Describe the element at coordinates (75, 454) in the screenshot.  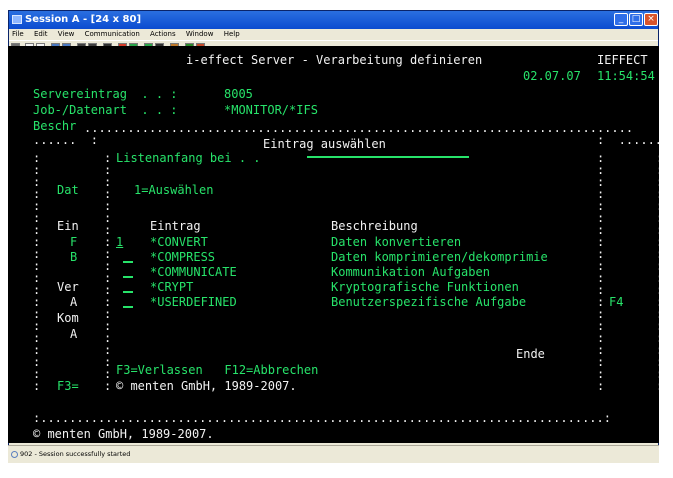
I see `status-text: 902 - Session successfully started` at that location.